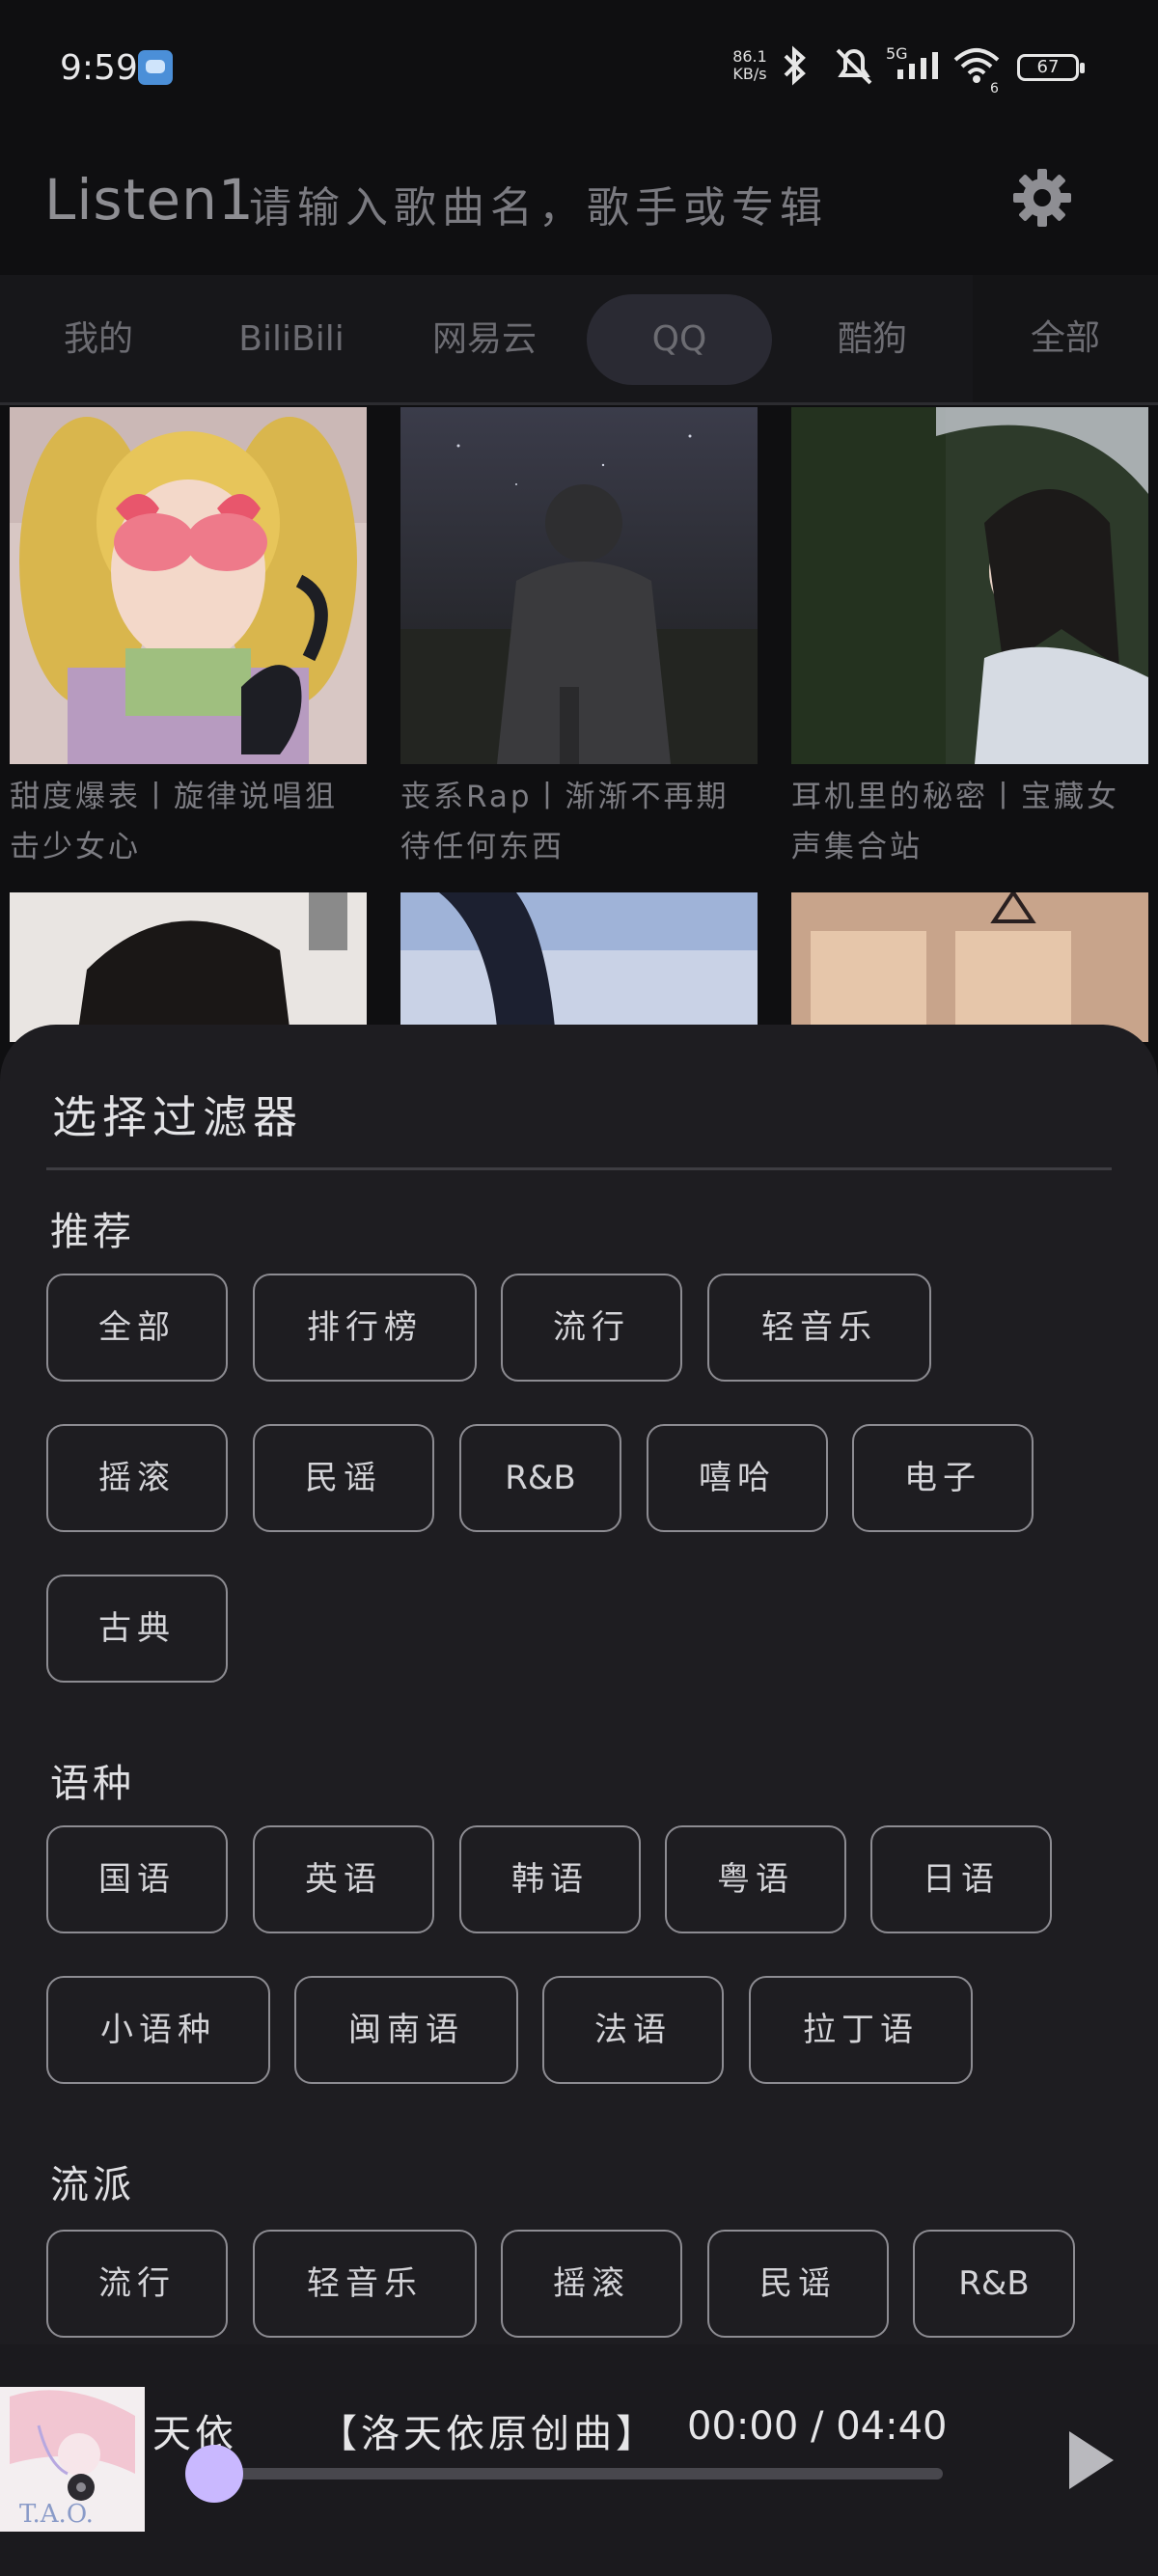 This screenshot has width=1158, height=2576. I want to click on network-speed: 86.1 KB/s, so click(750, 65).